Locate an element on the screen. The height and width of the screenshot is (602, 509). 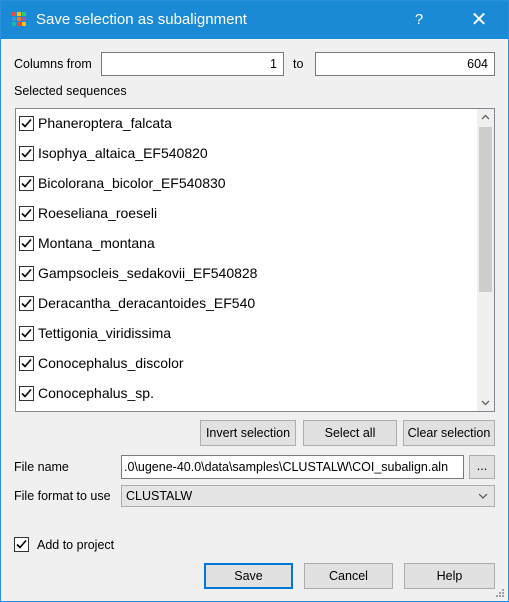
sequence-item: Conocephalus_sp. is located at coordinates (246, 394).